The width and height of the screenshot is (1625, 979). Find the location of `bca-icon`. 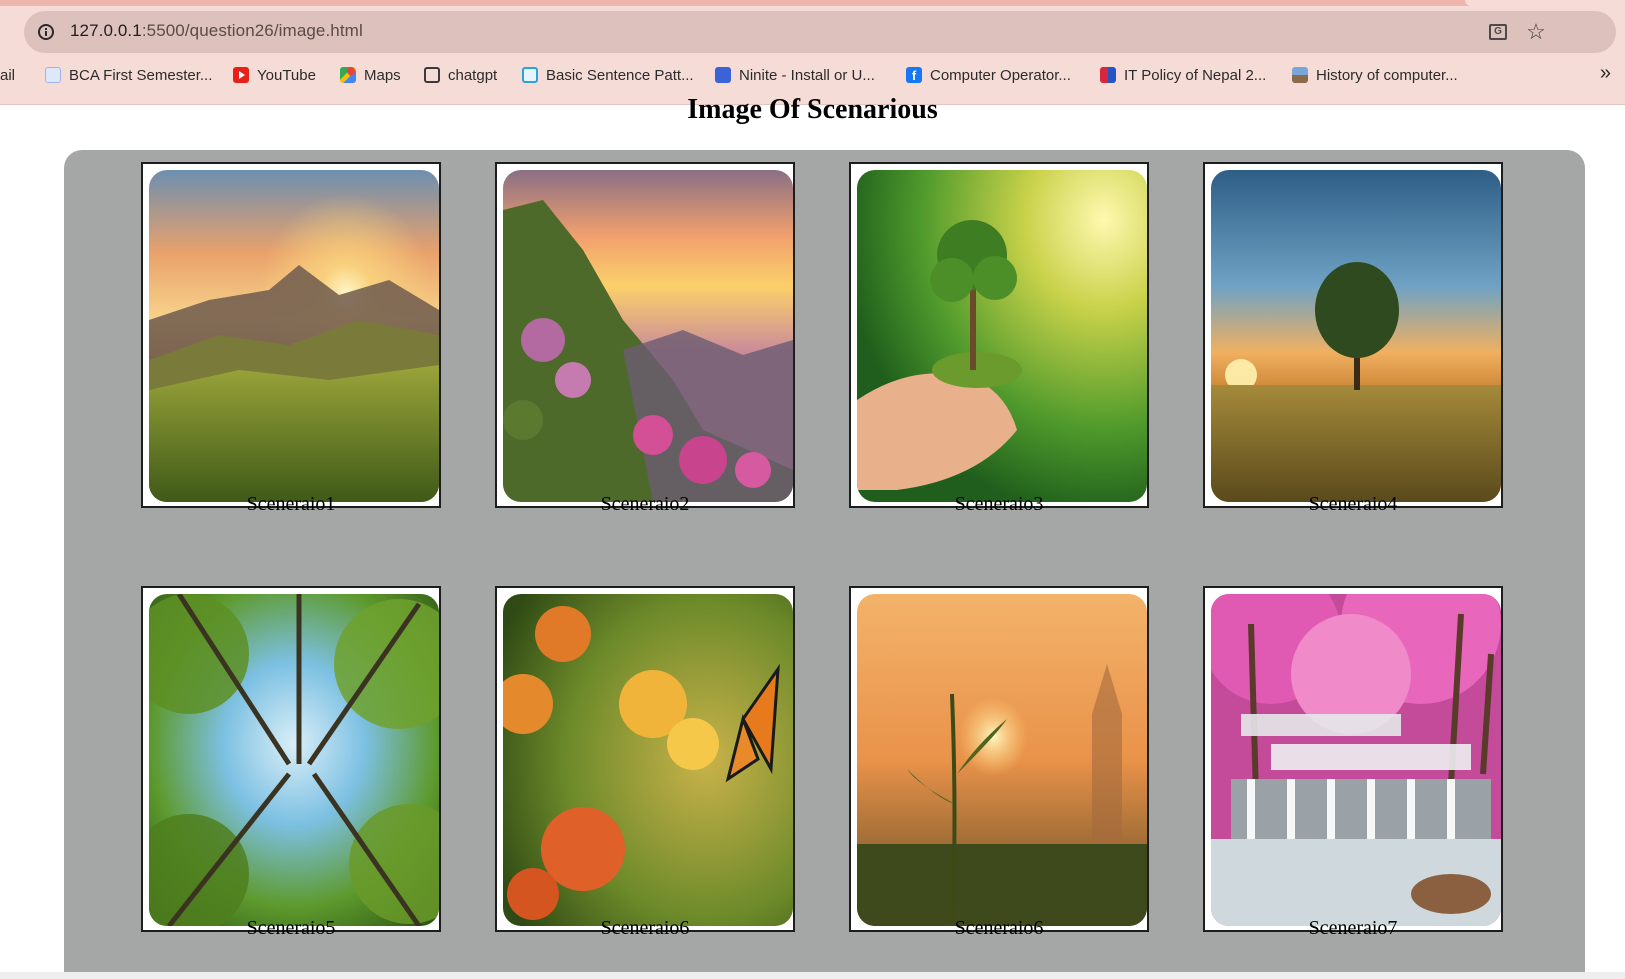

bca-icon is located at coordinates (53, 75).